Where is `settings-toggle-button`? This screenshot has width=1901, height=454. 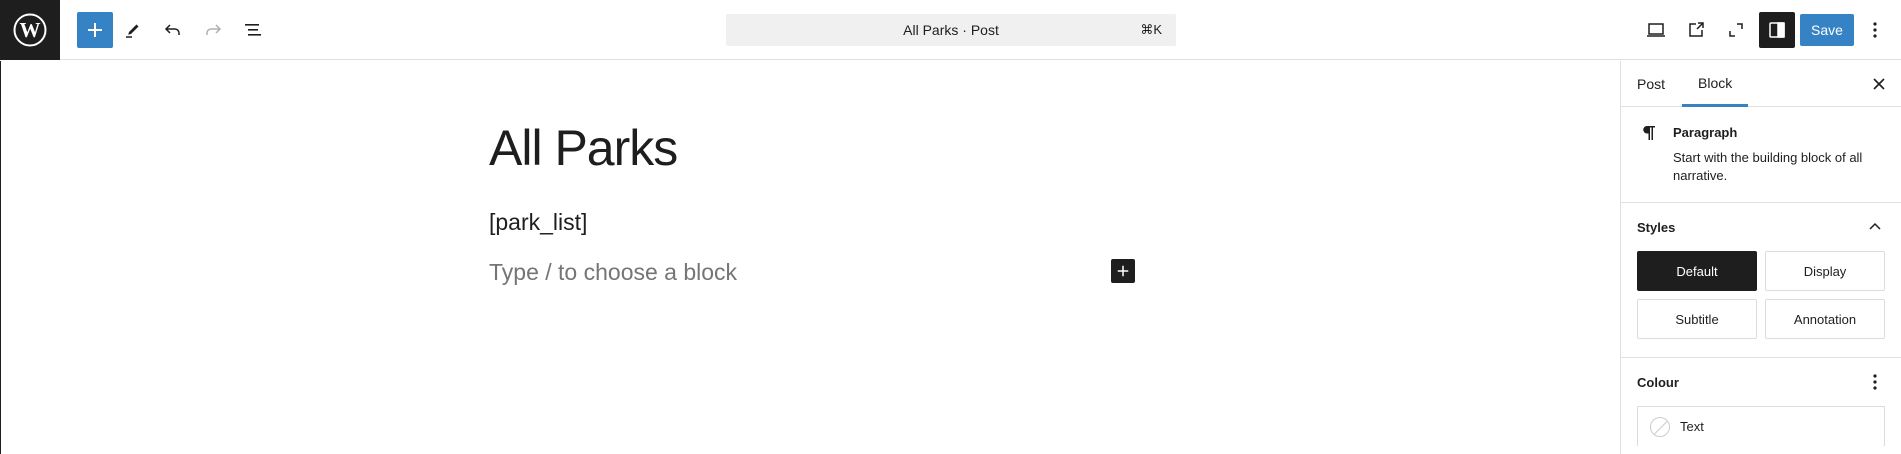
settings-toggle-button is located at coordinates (1777, 30).